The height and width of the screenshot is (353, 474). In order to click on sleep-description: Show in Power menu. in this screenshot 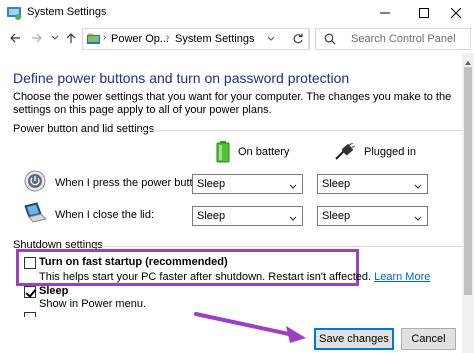, I will do `click(92, 304)`.